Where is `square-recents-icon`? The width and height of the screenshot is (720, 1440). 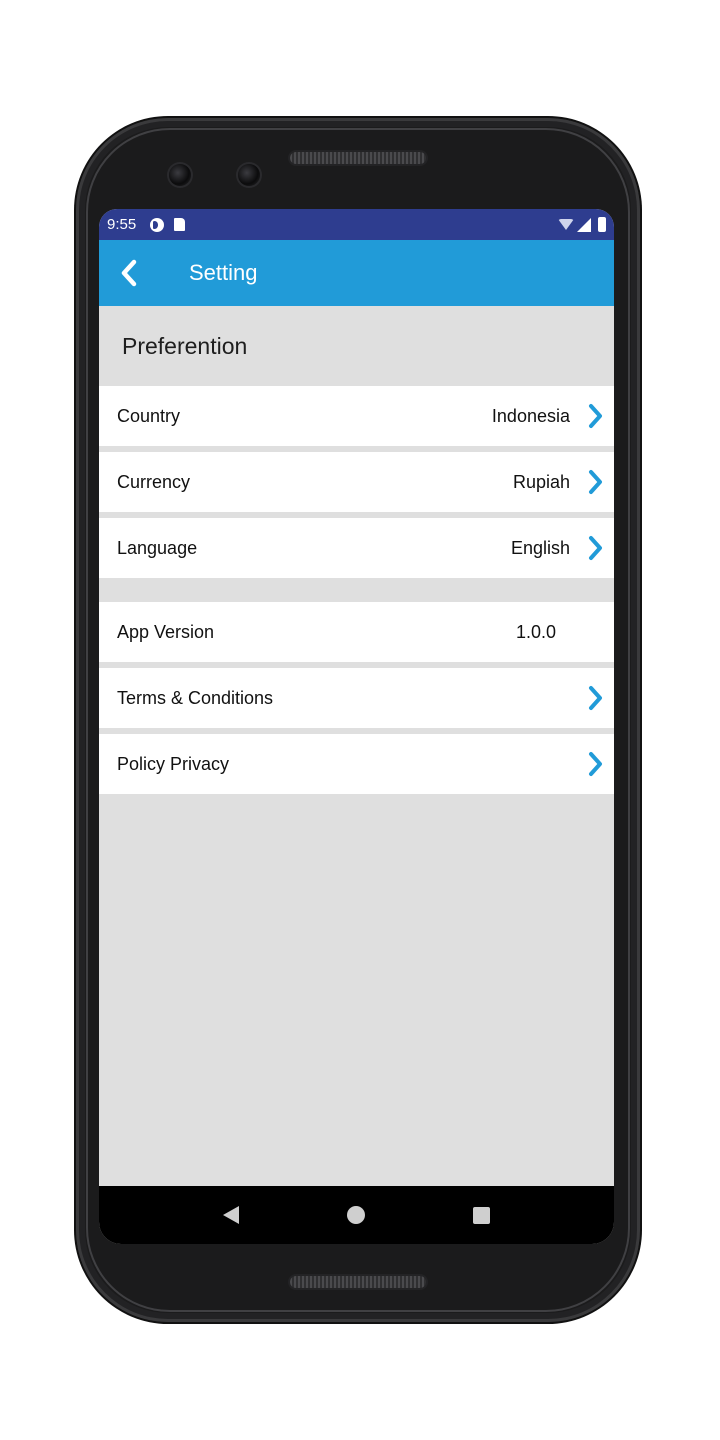 square-recents-icon is located at coordinates (481, 1215).